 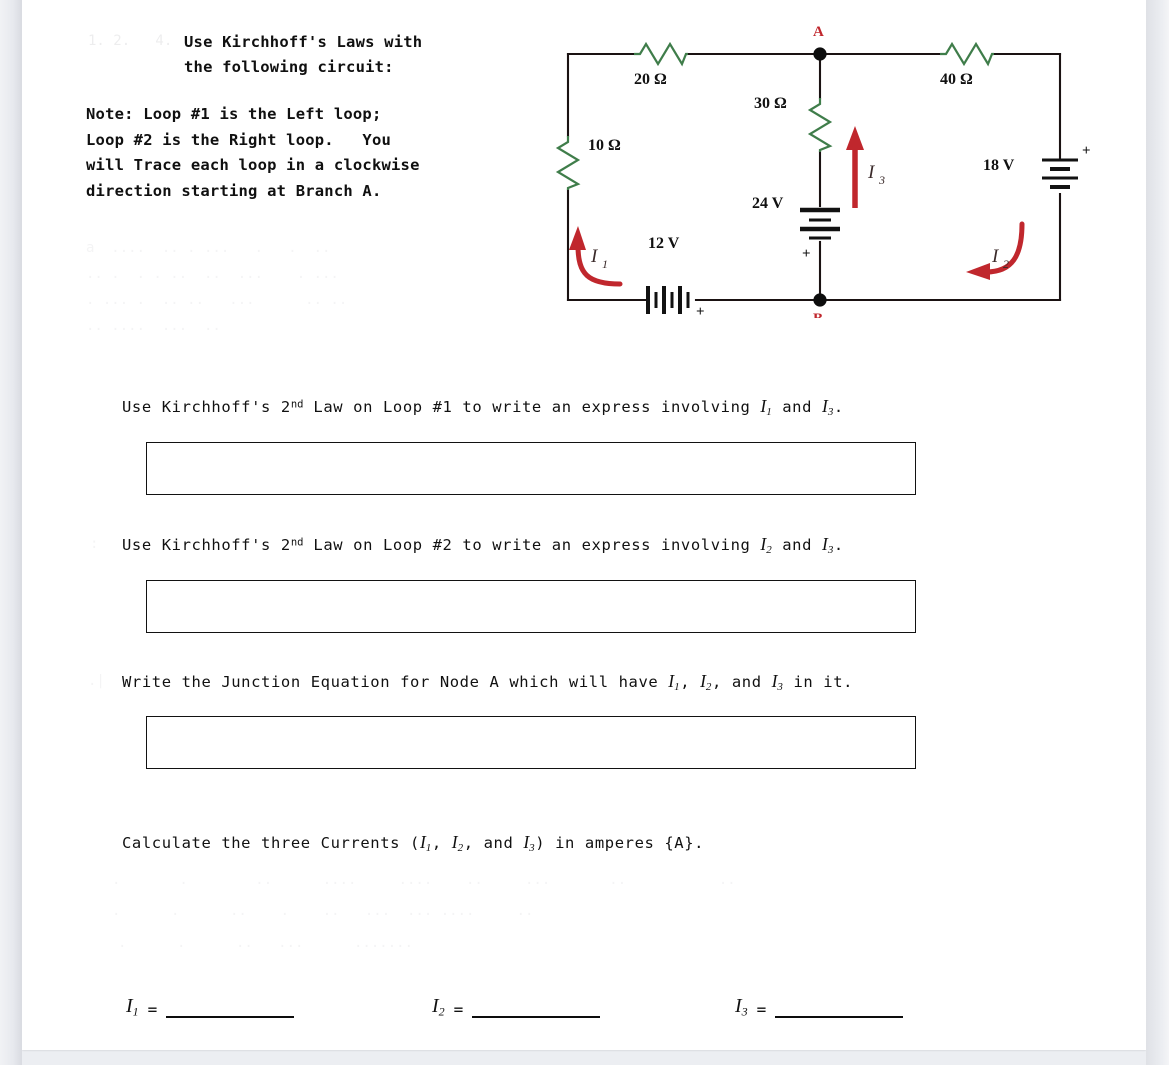 I want to click on node-a-dot, so click(x=820, y=54).